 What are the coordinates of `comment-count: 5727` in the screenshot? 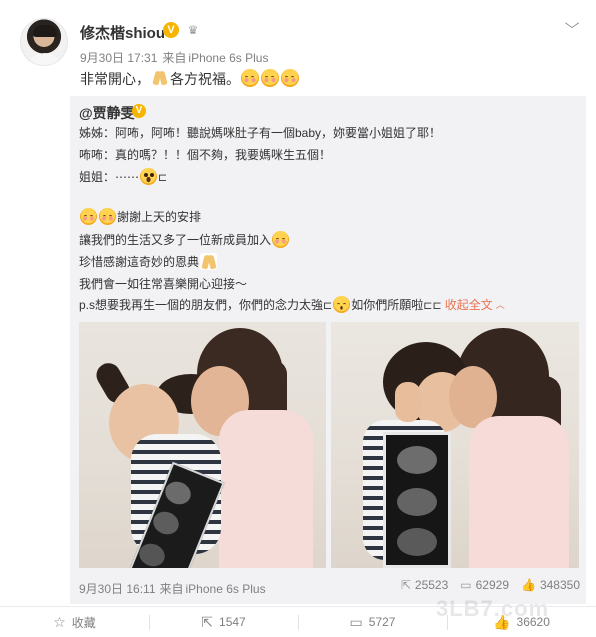 It's located at (382, 622).